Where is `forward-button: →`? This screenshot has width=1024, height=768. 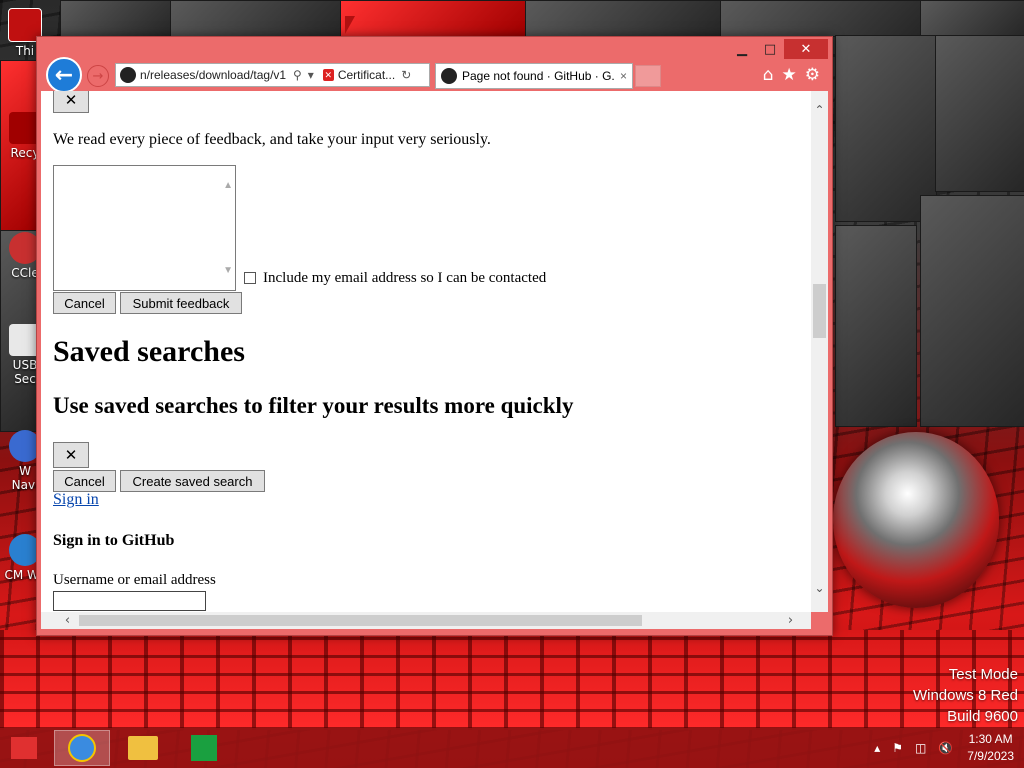 forward-button: → is located at coordinates (98, 76).